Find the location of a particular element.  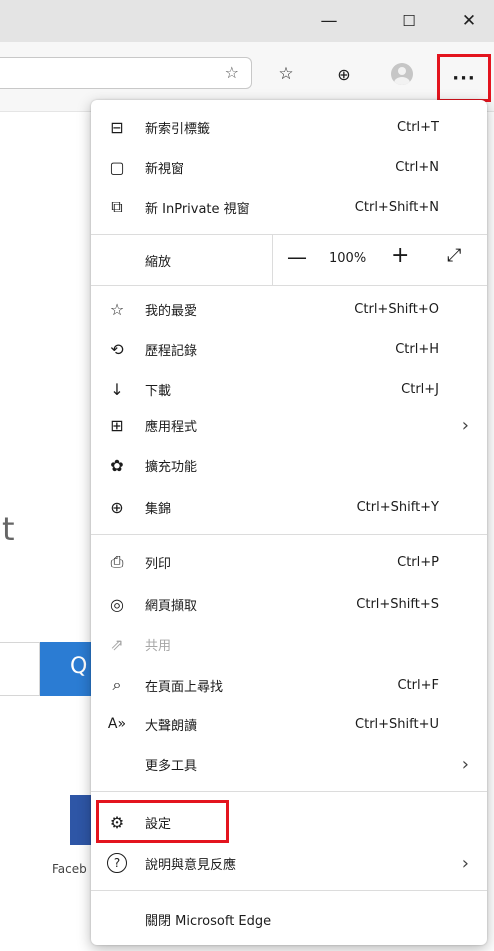

menu-item-shortcut: Ctrl+F is located at coordinates (418, 685).